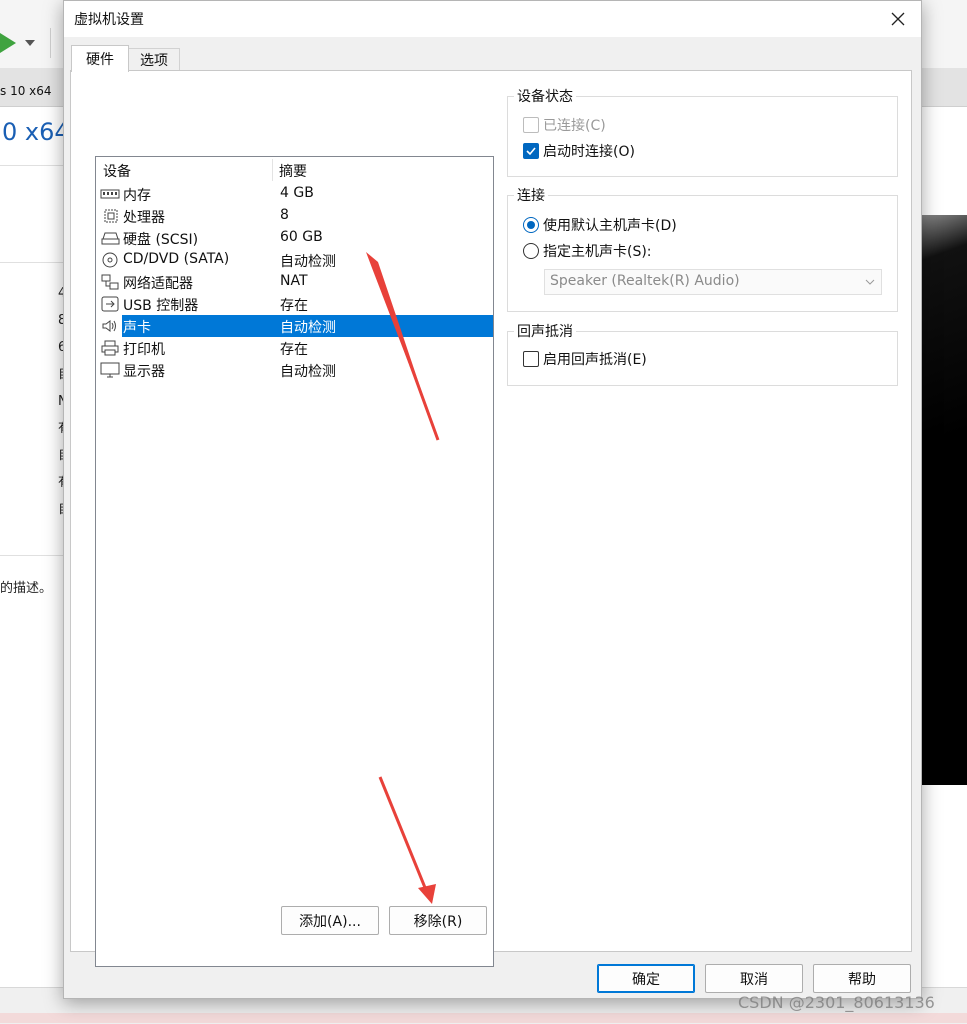 This screenshot has height=1024, width=967. I want to click on chevron-down-icon, so click(870, 282).